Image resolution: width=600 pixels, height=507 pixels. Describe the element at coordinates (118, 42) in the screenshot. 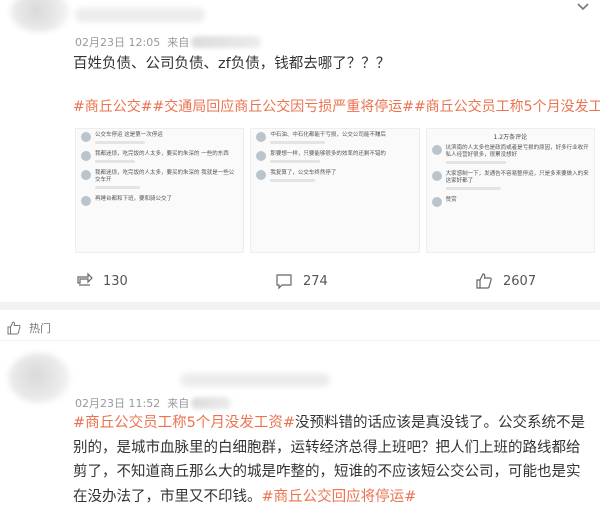

I see `post-date: 02月23日 12:05` at that location.